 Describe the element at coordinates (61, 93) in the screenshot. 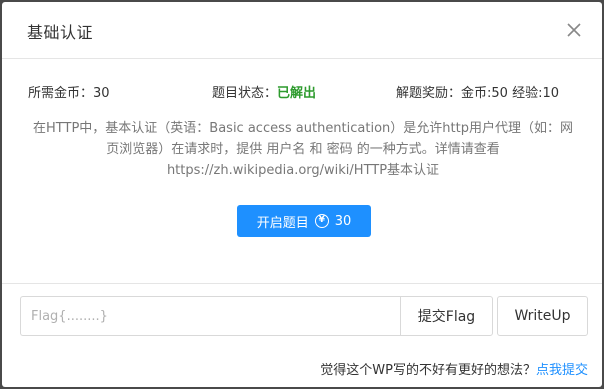

I see `required-coins-label: 所需金币：` at that location.